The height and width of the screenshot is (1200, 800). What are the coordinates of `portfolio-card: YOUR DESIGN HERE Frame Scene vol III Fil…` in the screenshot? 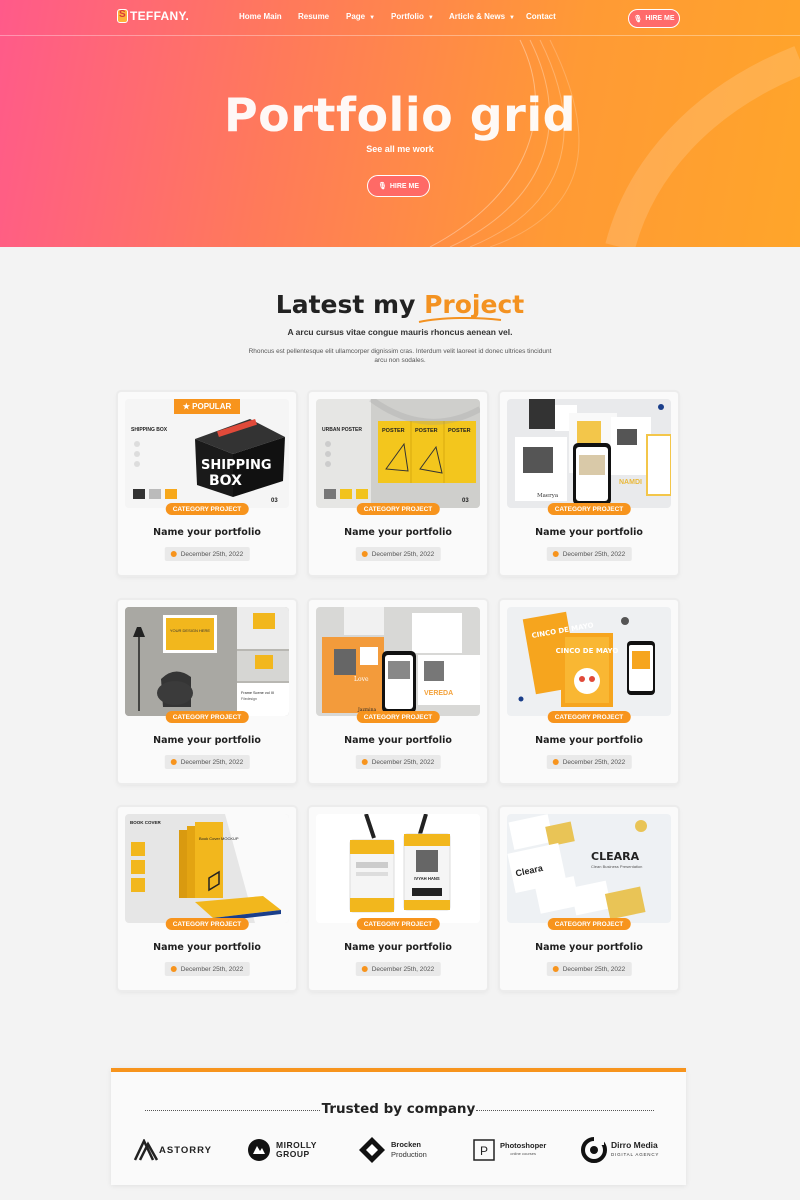 It's located at (207, 691).